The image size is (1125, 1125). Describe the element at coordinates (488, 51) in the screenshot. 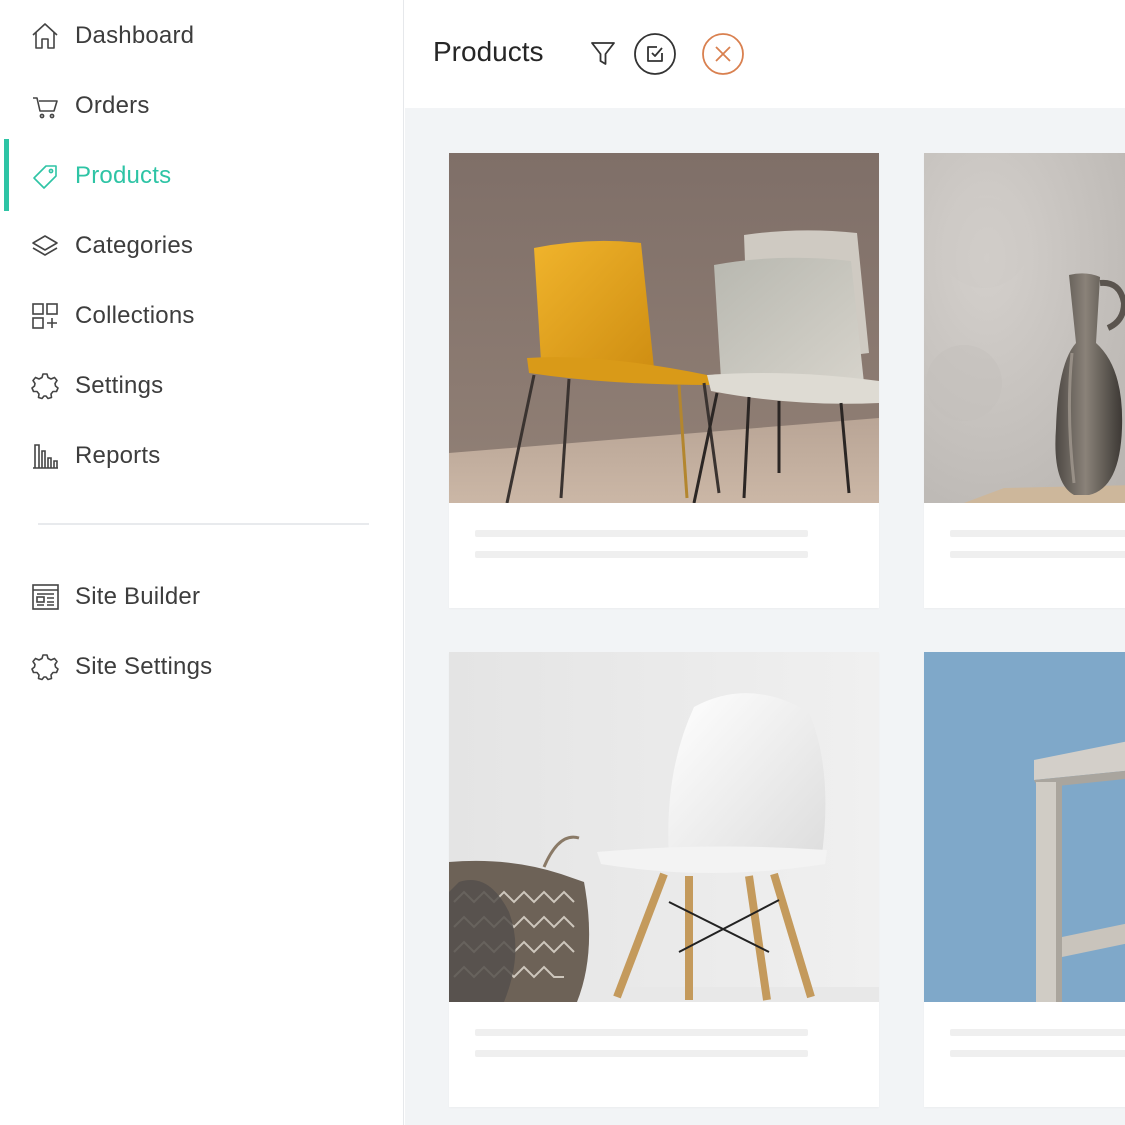

I see `page-title: Products` at that location.